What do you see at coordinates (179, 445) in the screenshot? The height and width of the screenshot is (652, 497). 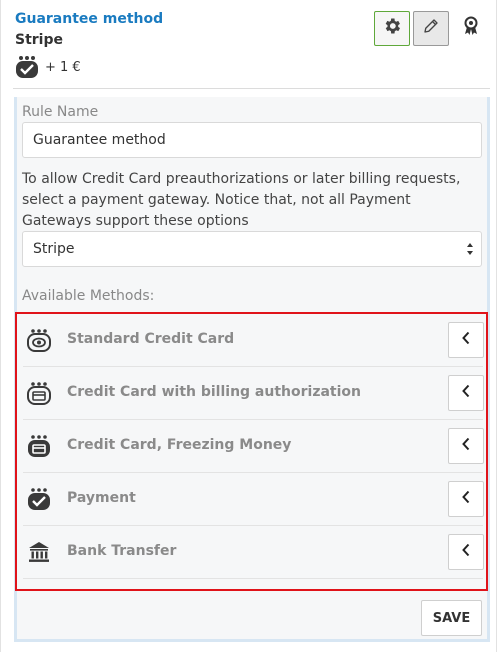 I see `method-label: Credit Card, Freezing Money` at bounding box center [179, 445].